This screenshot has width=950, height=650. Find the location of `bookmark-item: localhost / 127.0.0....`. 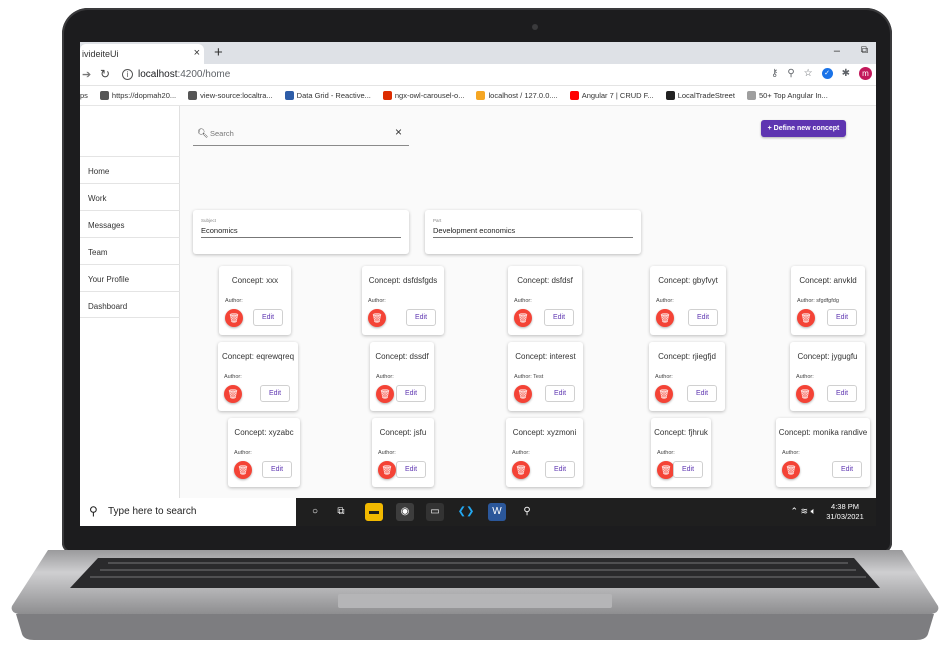

bookmark-item: localhost / 127.0.0.... is located at coordinates (517, 95).